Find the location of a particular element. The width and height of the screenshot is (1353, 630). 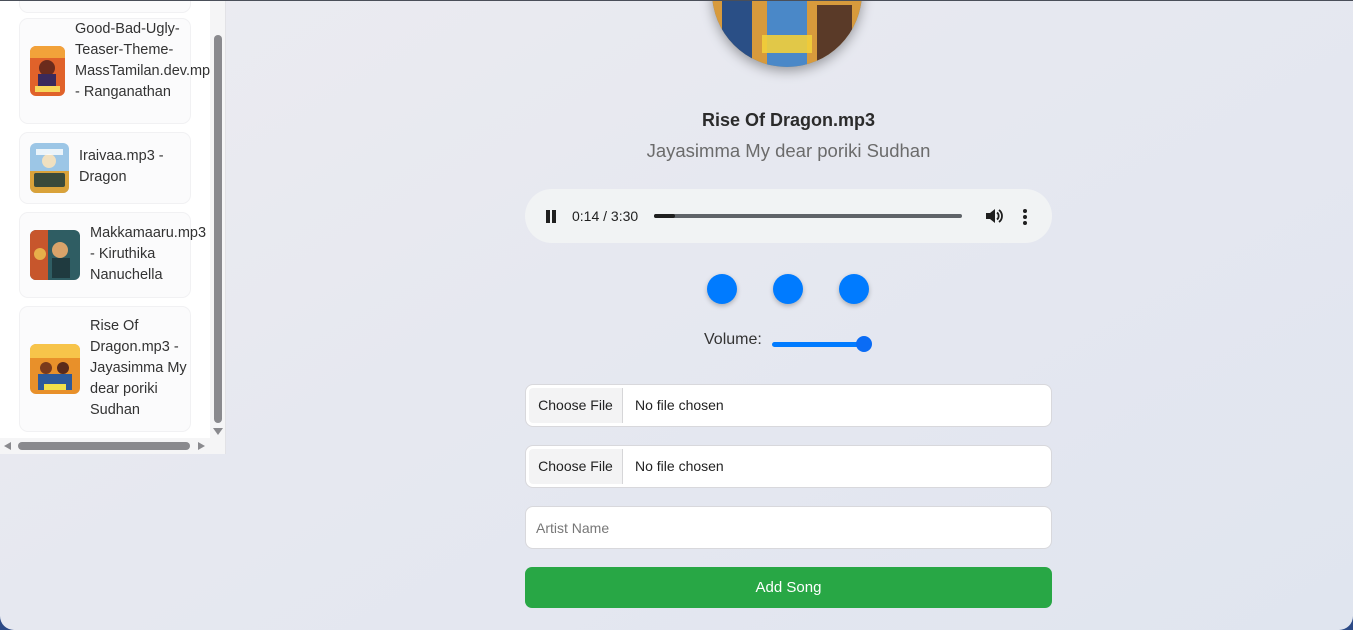

play-pause-button is located at coordinates (788, 289).